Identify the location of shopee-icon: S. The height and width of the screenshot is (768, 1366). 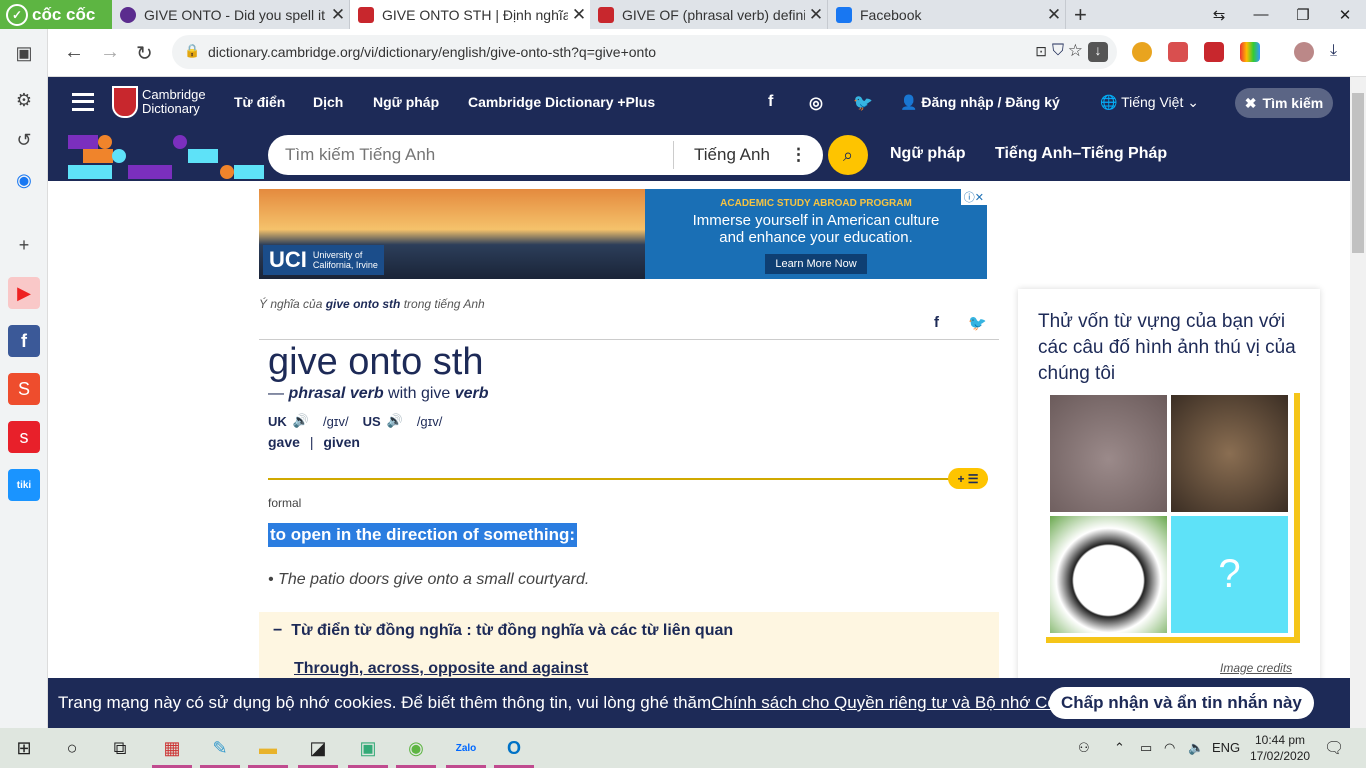
(24, 389).